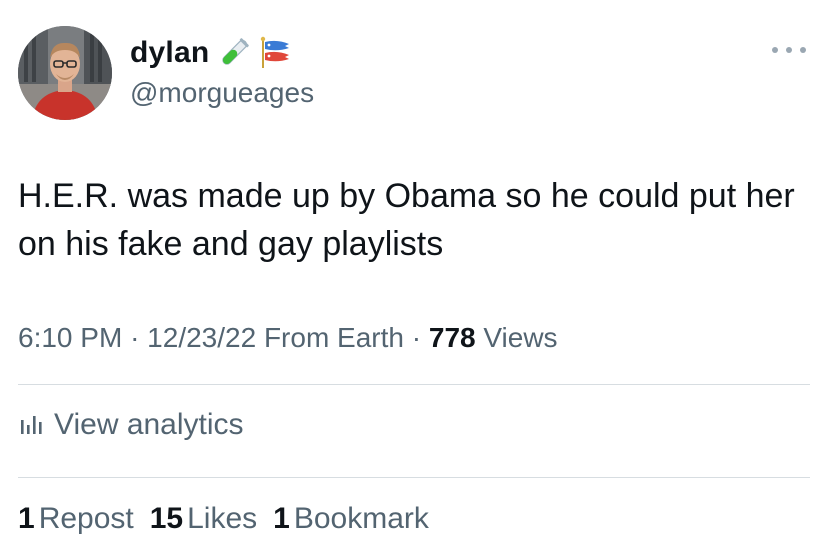 This screenshot has width=828, height=557. I want to click on author-name-row: dylan, so click(211, 53).